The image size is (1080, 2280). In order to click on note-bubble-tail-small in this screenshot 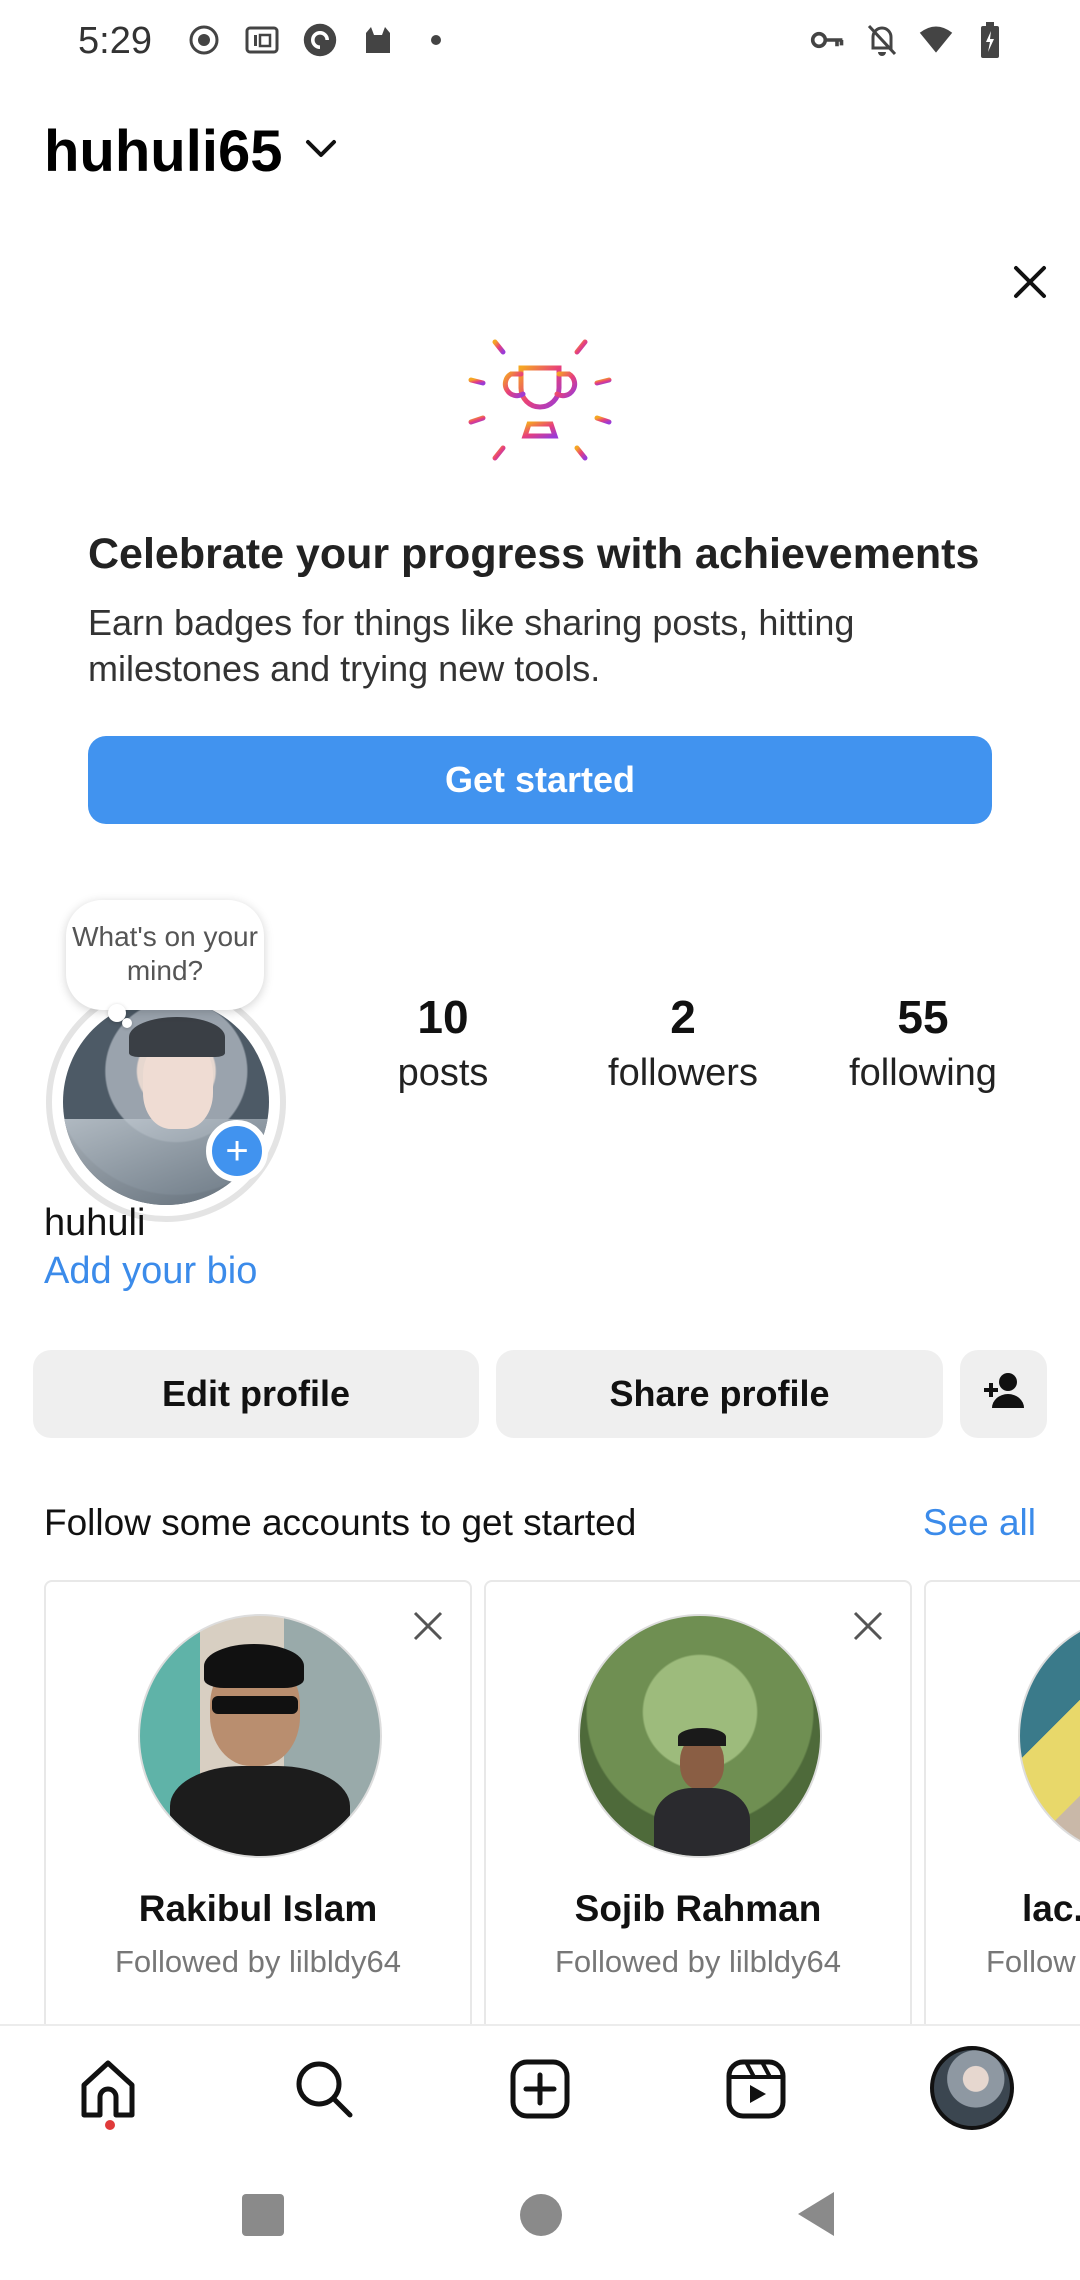, I will do `click(127, 1023)`.